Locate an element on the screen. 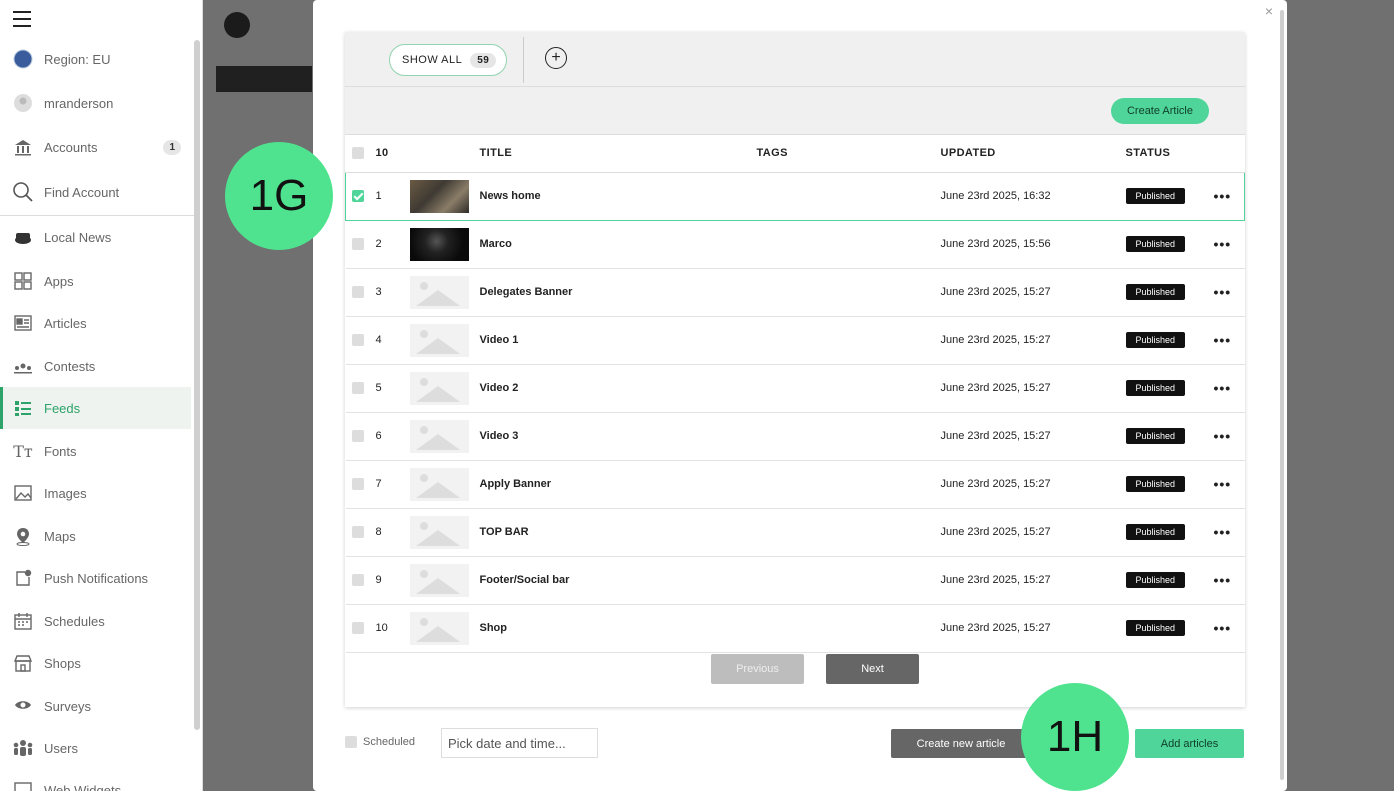  create-article-button: Create Article is located at coordinates (1159, 111).